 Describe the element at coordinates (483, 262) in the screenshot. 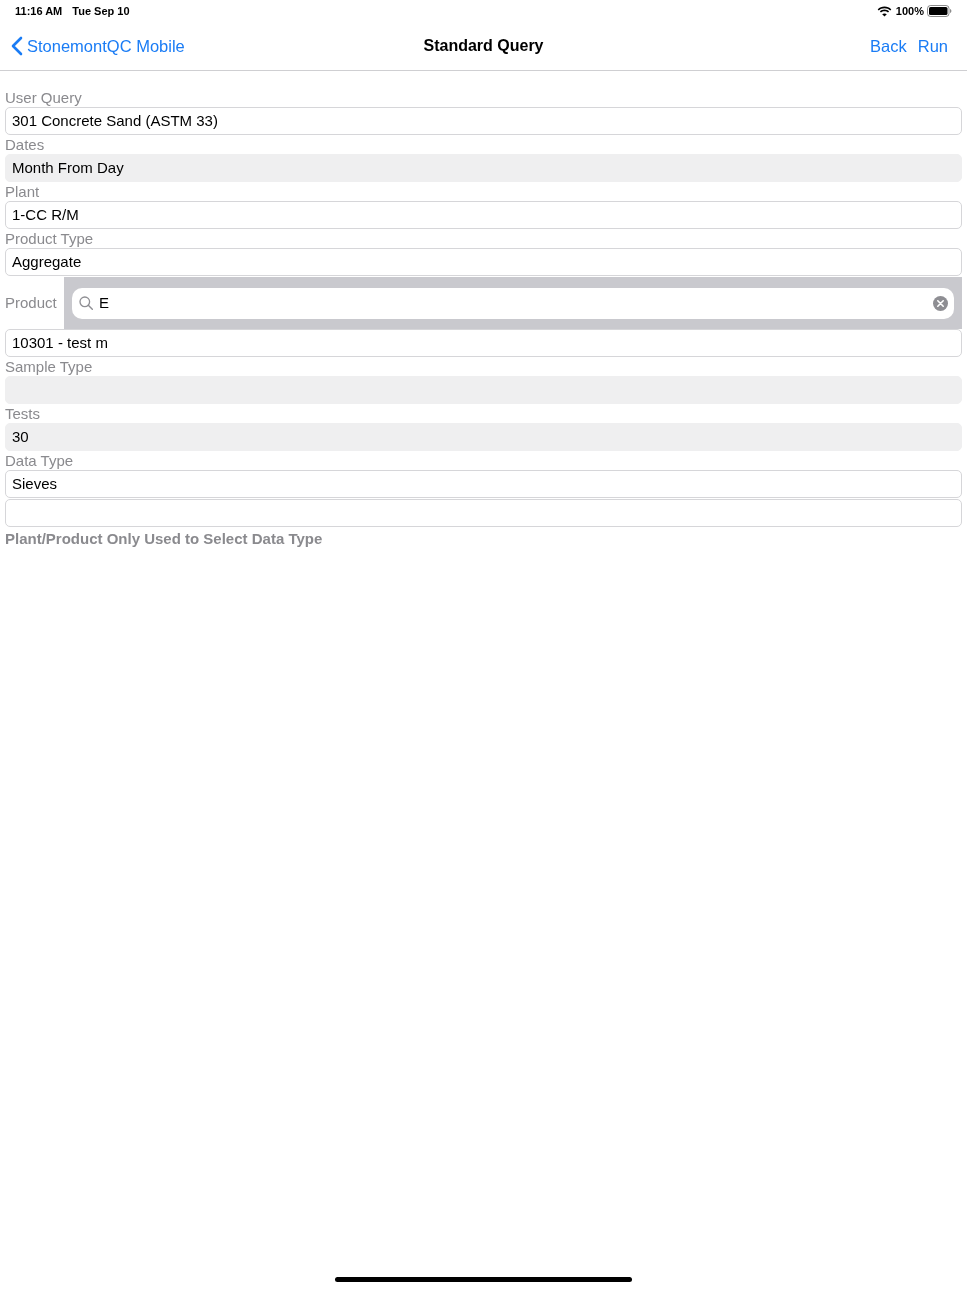

I see `input-field: Aggregate` at that location.